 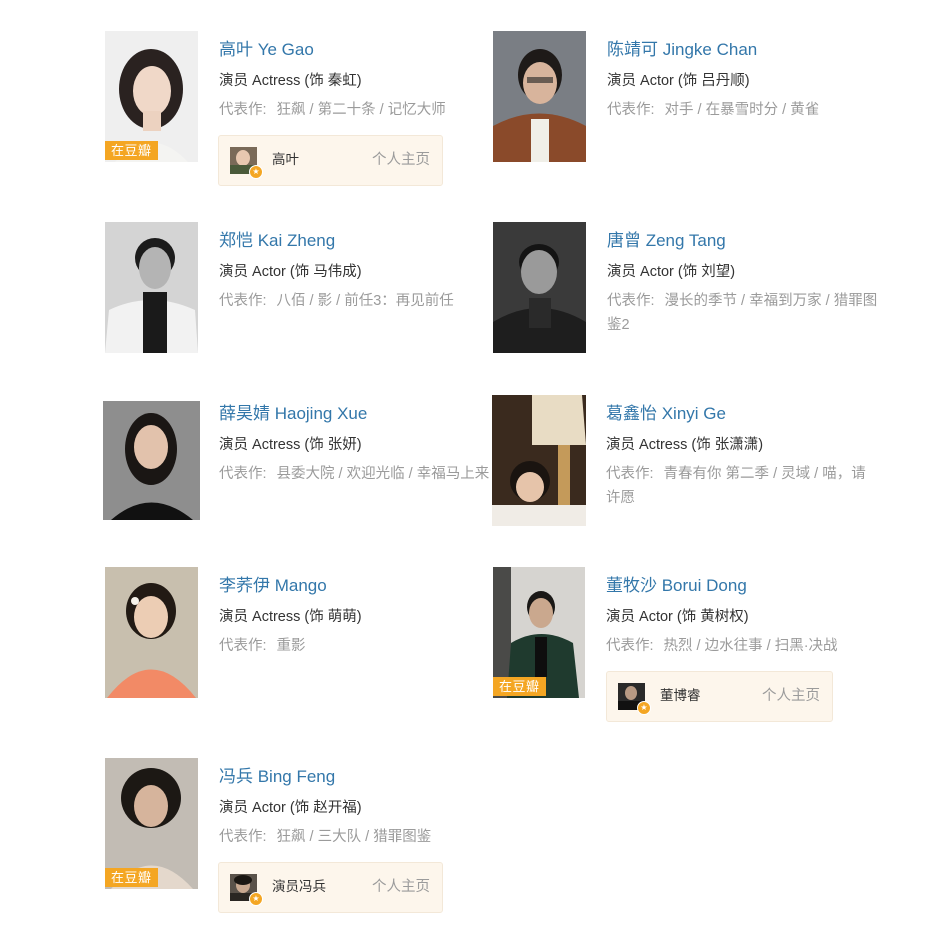 I want to click on celebrity-name-link: 董牧沙 Borui Dong, so click(x=742, y=586).